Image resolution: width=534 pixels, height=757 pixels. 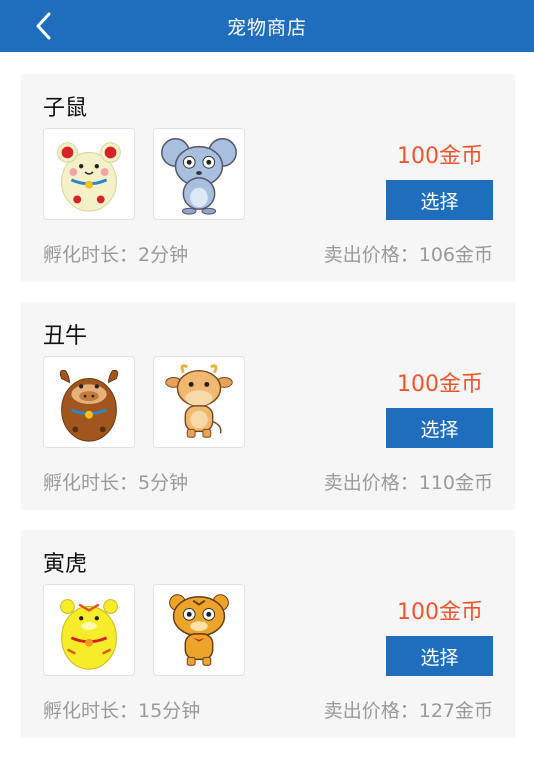 What do you see at coordinates (169, 711) in the screenshot?
I see `hatch-duration-value: 15分钟` at bounding box center [169, 711].